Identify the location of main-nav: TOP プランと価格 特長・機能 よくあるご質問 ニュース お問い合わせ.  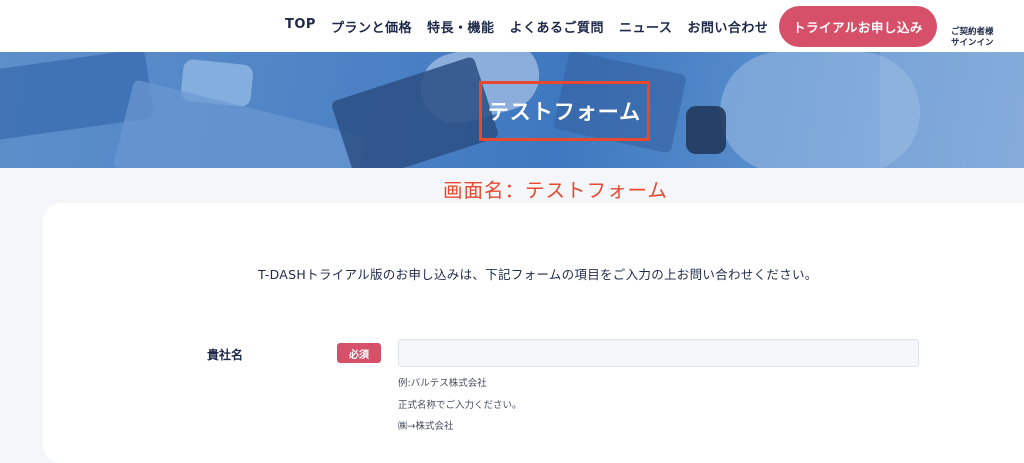
(534, 26).